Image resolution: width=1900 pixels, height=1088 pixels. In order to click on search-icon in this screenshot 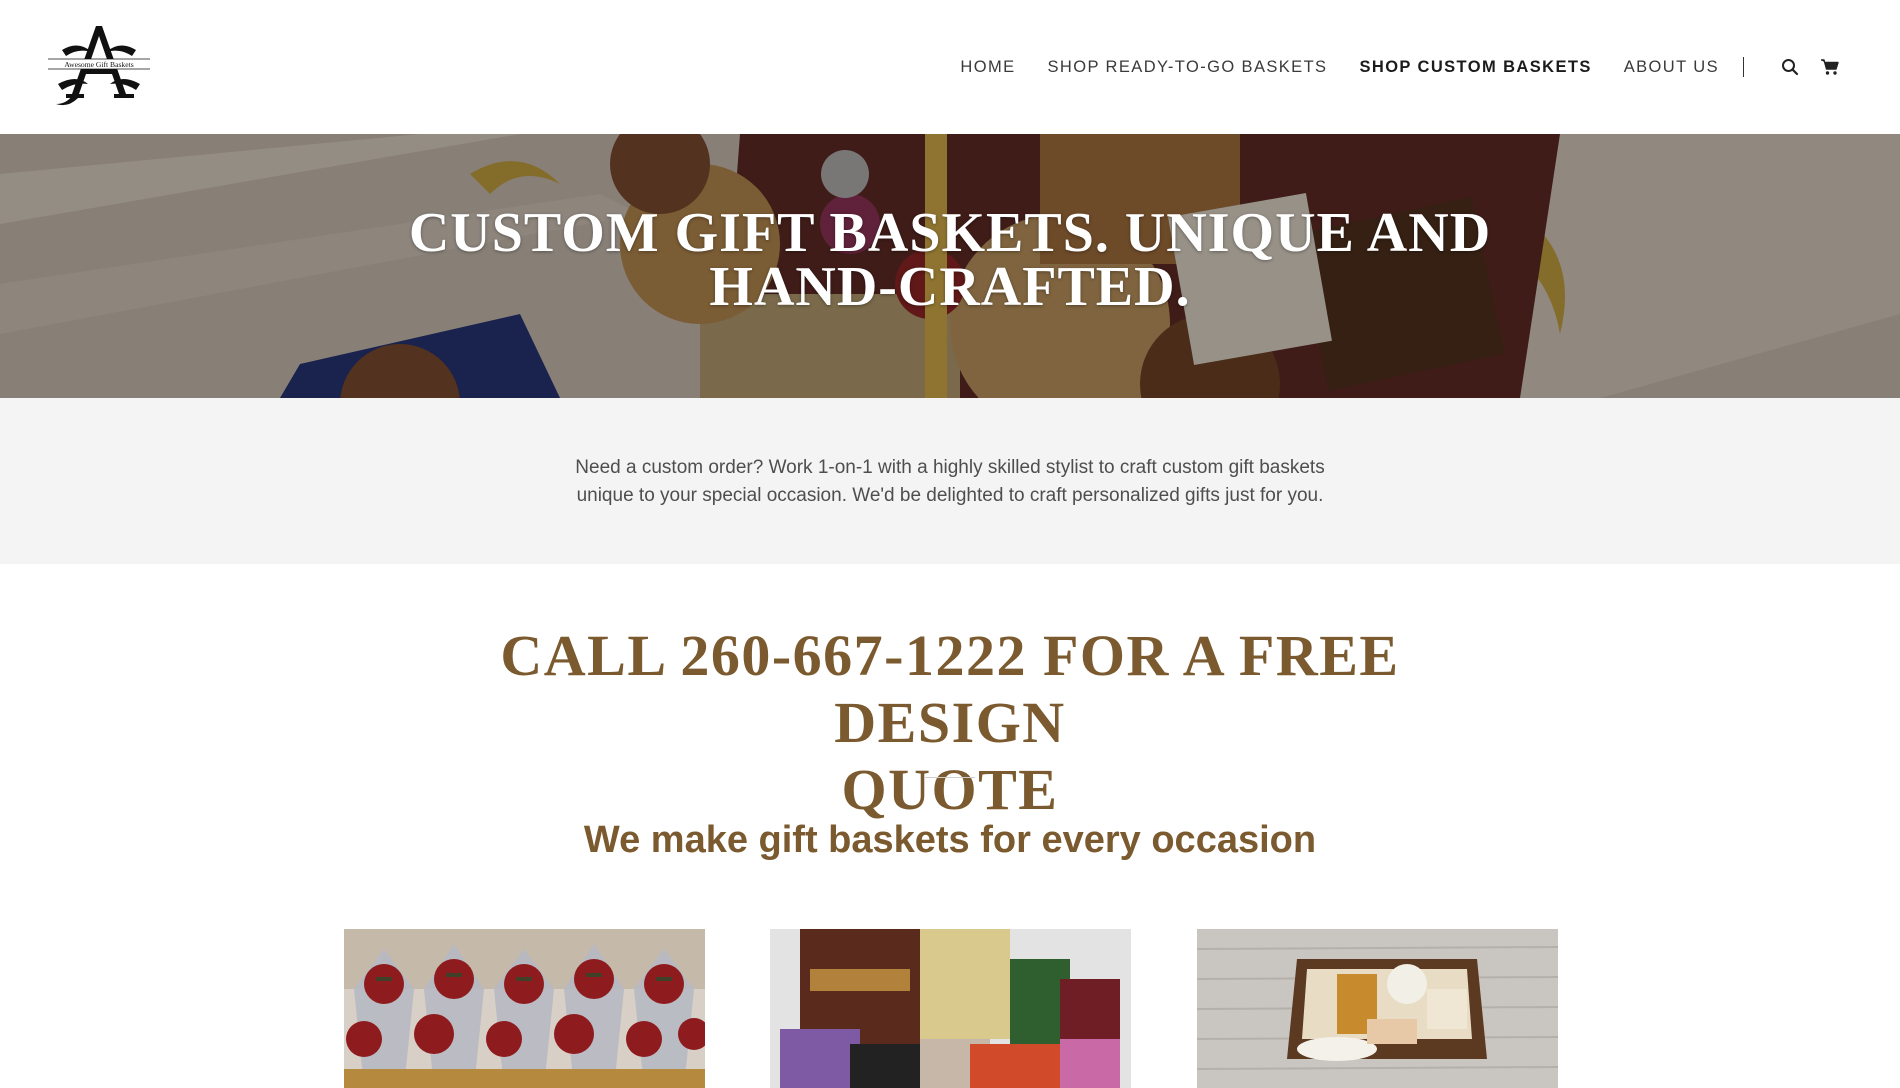, I will do `click(1790, 67)`.